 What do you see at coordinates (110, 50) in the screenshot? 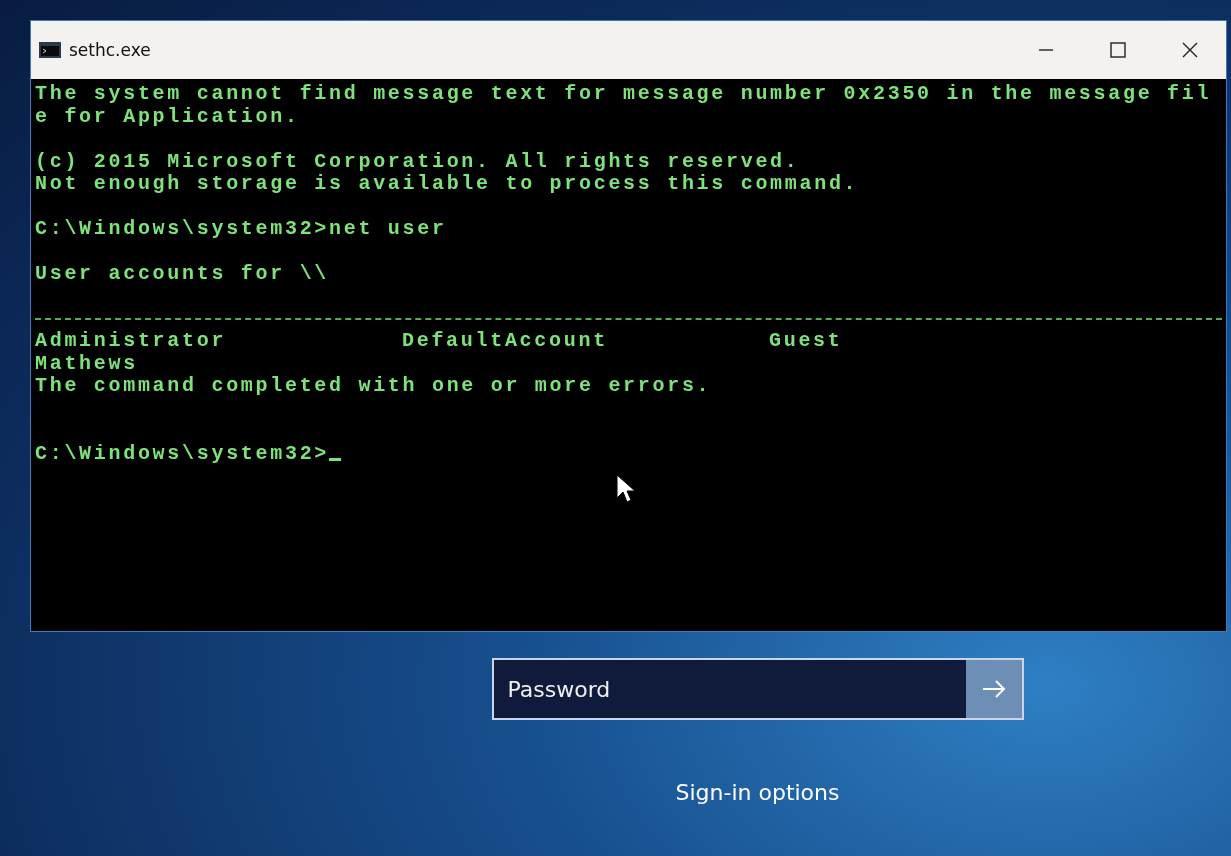
I see `window-title: sethc.exe` at bounding box center [110, 50].